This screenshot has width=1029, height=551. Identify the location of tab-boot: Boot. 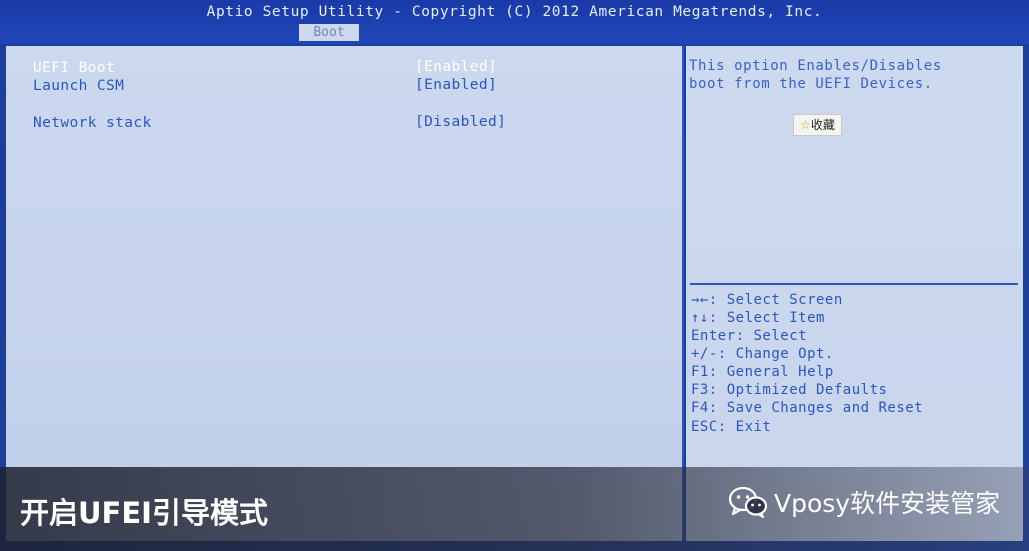
(329, 32).